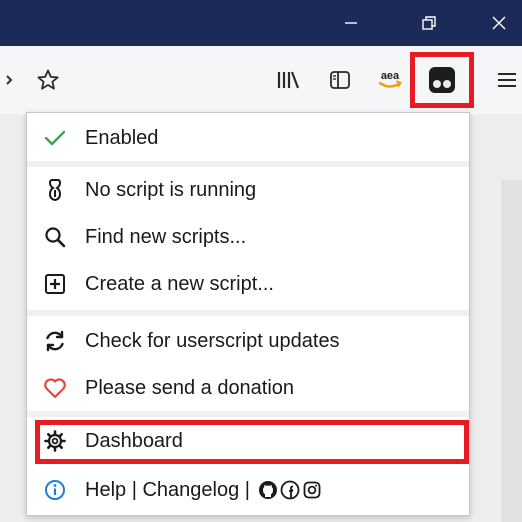 This screenshot has height=522, width=522. Describe the element at coordinates (312, 490) in the screenshot. I see `instagram-icon` at that location.